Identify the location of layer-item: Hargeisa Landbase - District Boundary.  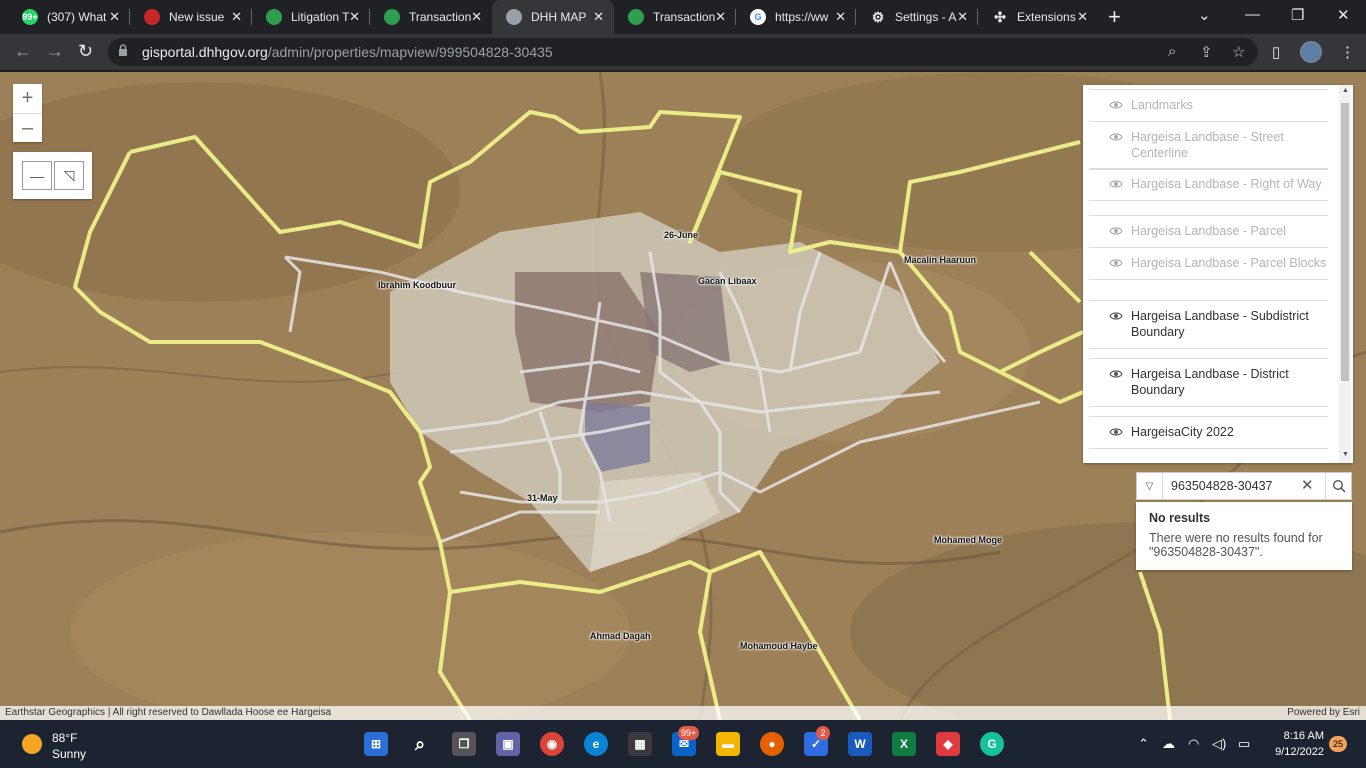
(1208, 382).